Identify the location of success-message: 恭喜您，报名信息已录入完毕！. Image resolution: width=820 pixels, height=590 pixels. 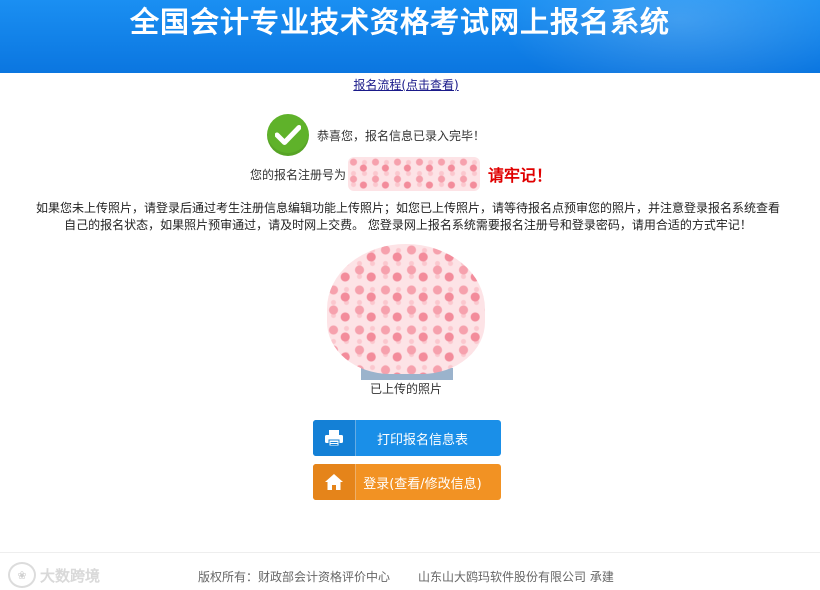
(401, 135).